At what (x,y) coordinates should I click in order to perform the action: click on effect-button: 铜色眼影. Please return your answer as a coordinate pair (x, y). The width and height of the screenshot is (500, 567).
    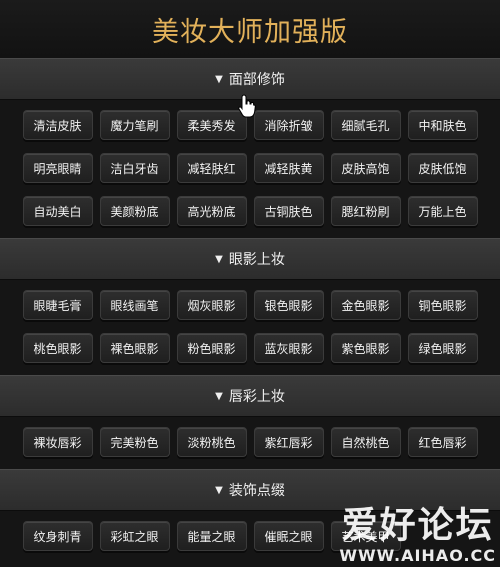
    Looking at the image, I should click on (442, 305).